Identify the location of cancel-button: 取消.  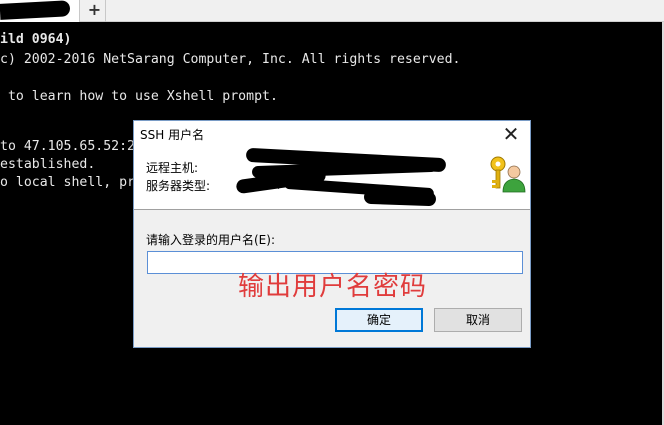
(478, 320).